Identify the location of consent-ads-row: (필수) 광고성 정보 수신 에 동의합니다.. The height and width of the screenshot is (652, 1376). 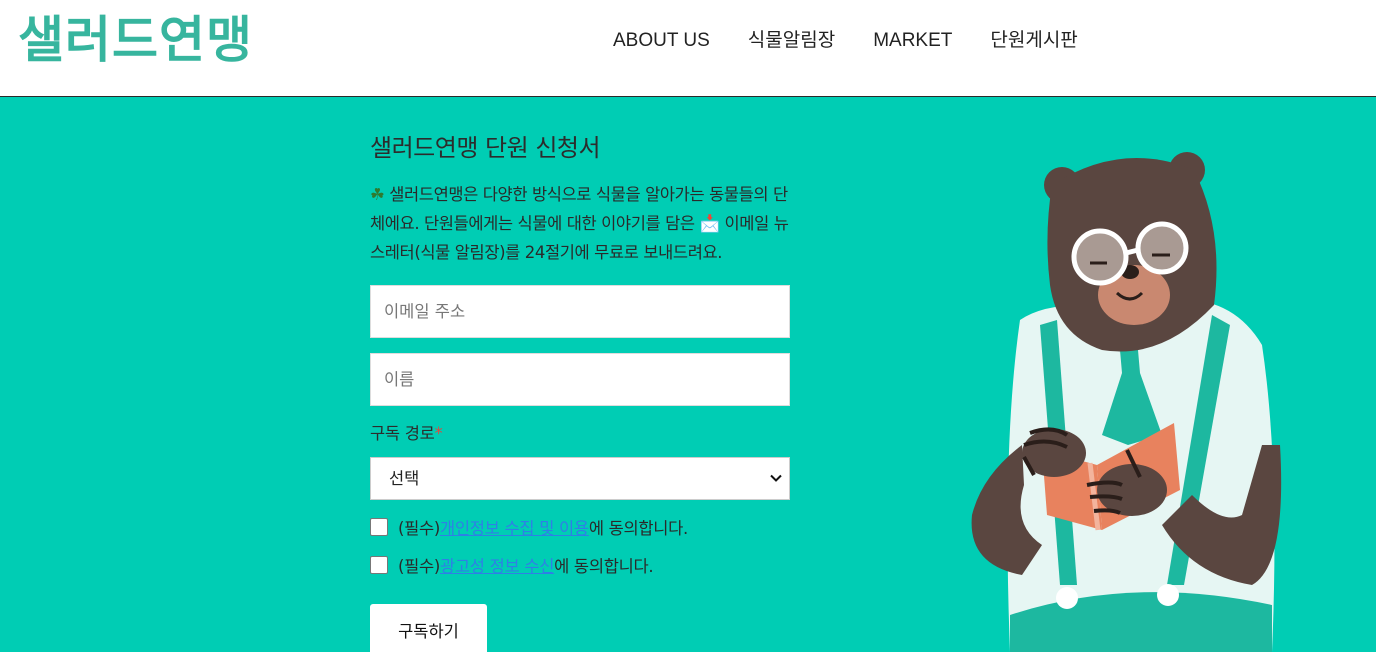
(512, 565).